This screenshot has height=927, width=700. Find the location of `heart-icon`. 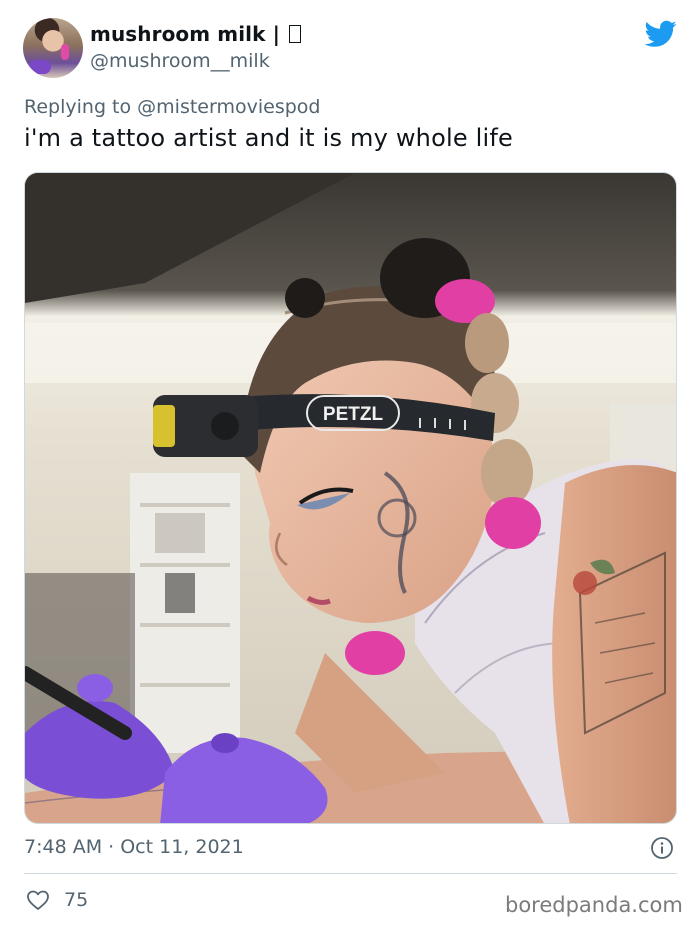

heart-icon is located at coordinates (38, 900).